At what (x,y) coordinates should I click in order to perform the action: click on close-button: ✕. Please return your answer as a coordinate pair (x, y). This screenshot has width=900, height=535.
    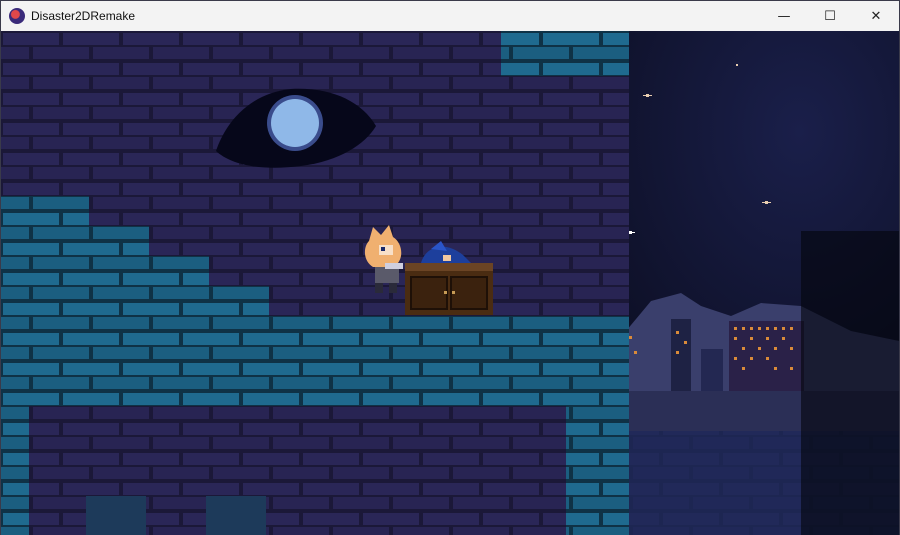
    Looking at the image, I should click on (876, 16).